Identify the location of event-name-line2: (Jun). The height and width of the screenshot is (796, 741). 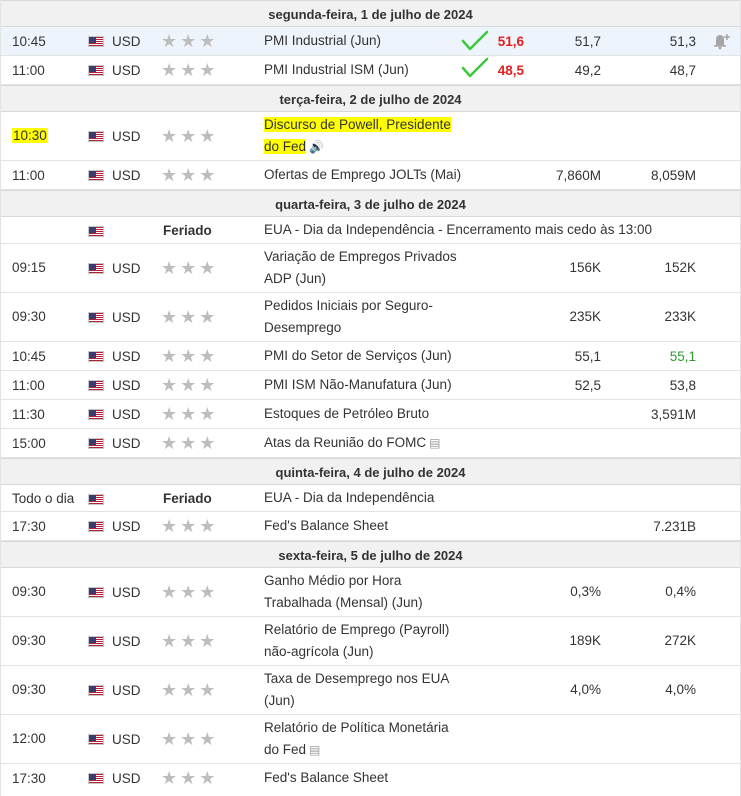
(279, 700).